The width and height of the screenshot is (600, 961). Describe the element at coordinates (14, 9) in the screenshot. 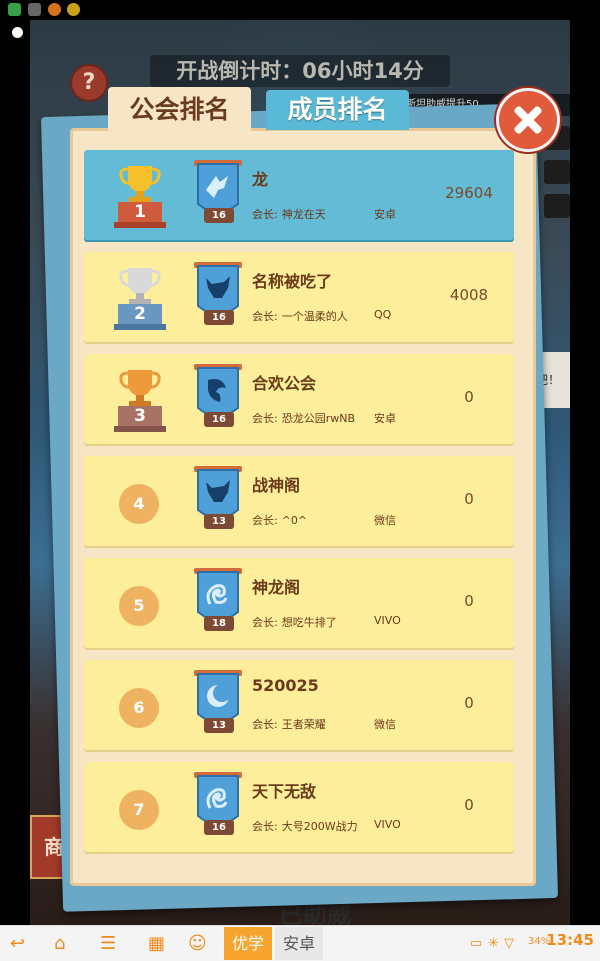

I see `sync-icon` at that location.